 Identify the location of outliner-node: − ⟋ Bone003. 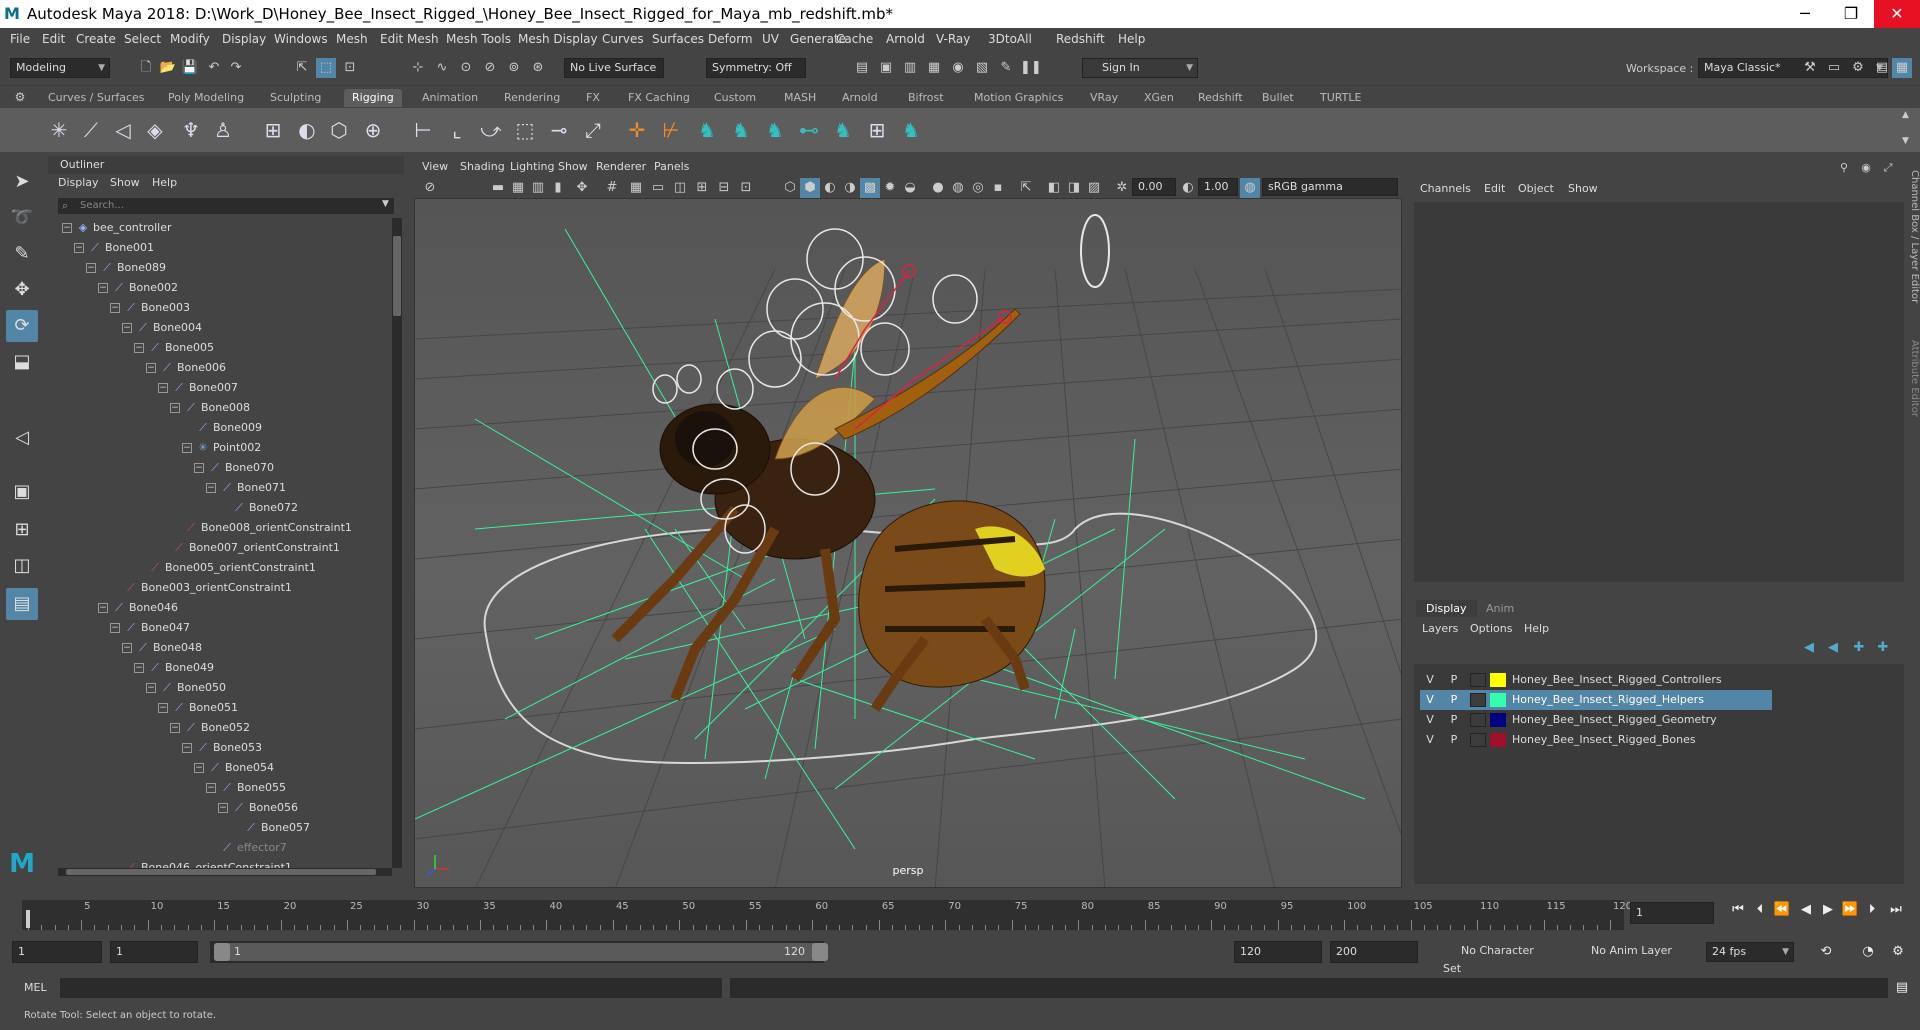
(150, 308).